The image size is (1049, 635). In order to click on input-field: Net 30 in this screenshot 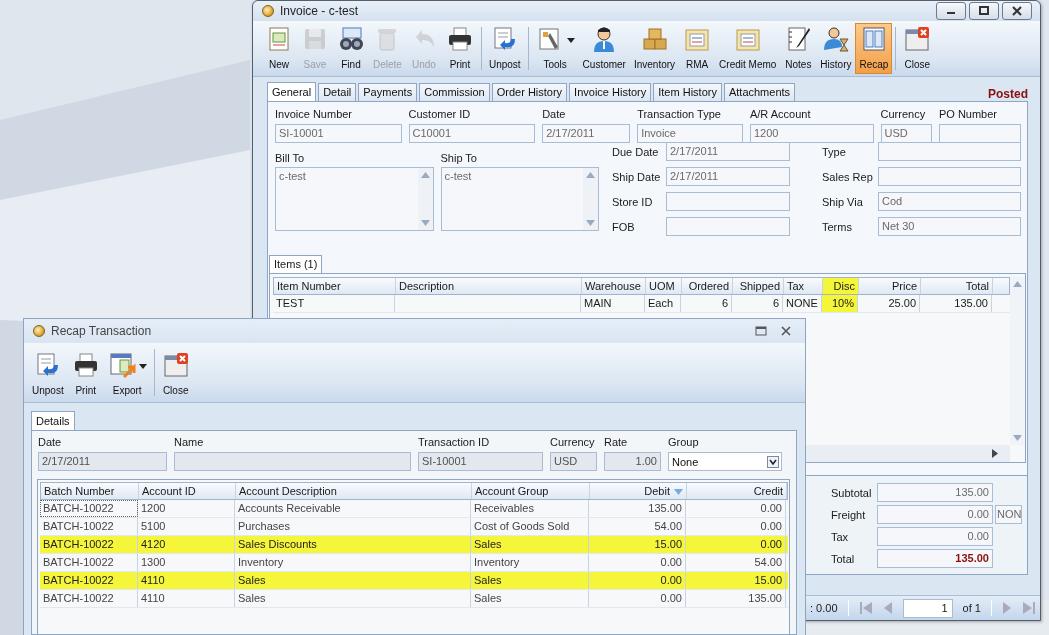, I will do `click(949, 226)`.